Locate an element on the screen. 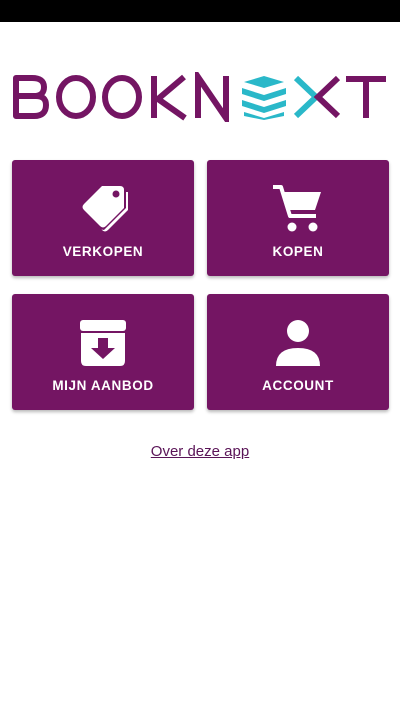 This screenshot has height=711, width=400. my-offer-button: MIJN AANBOD is located at coordinates (103, 352).